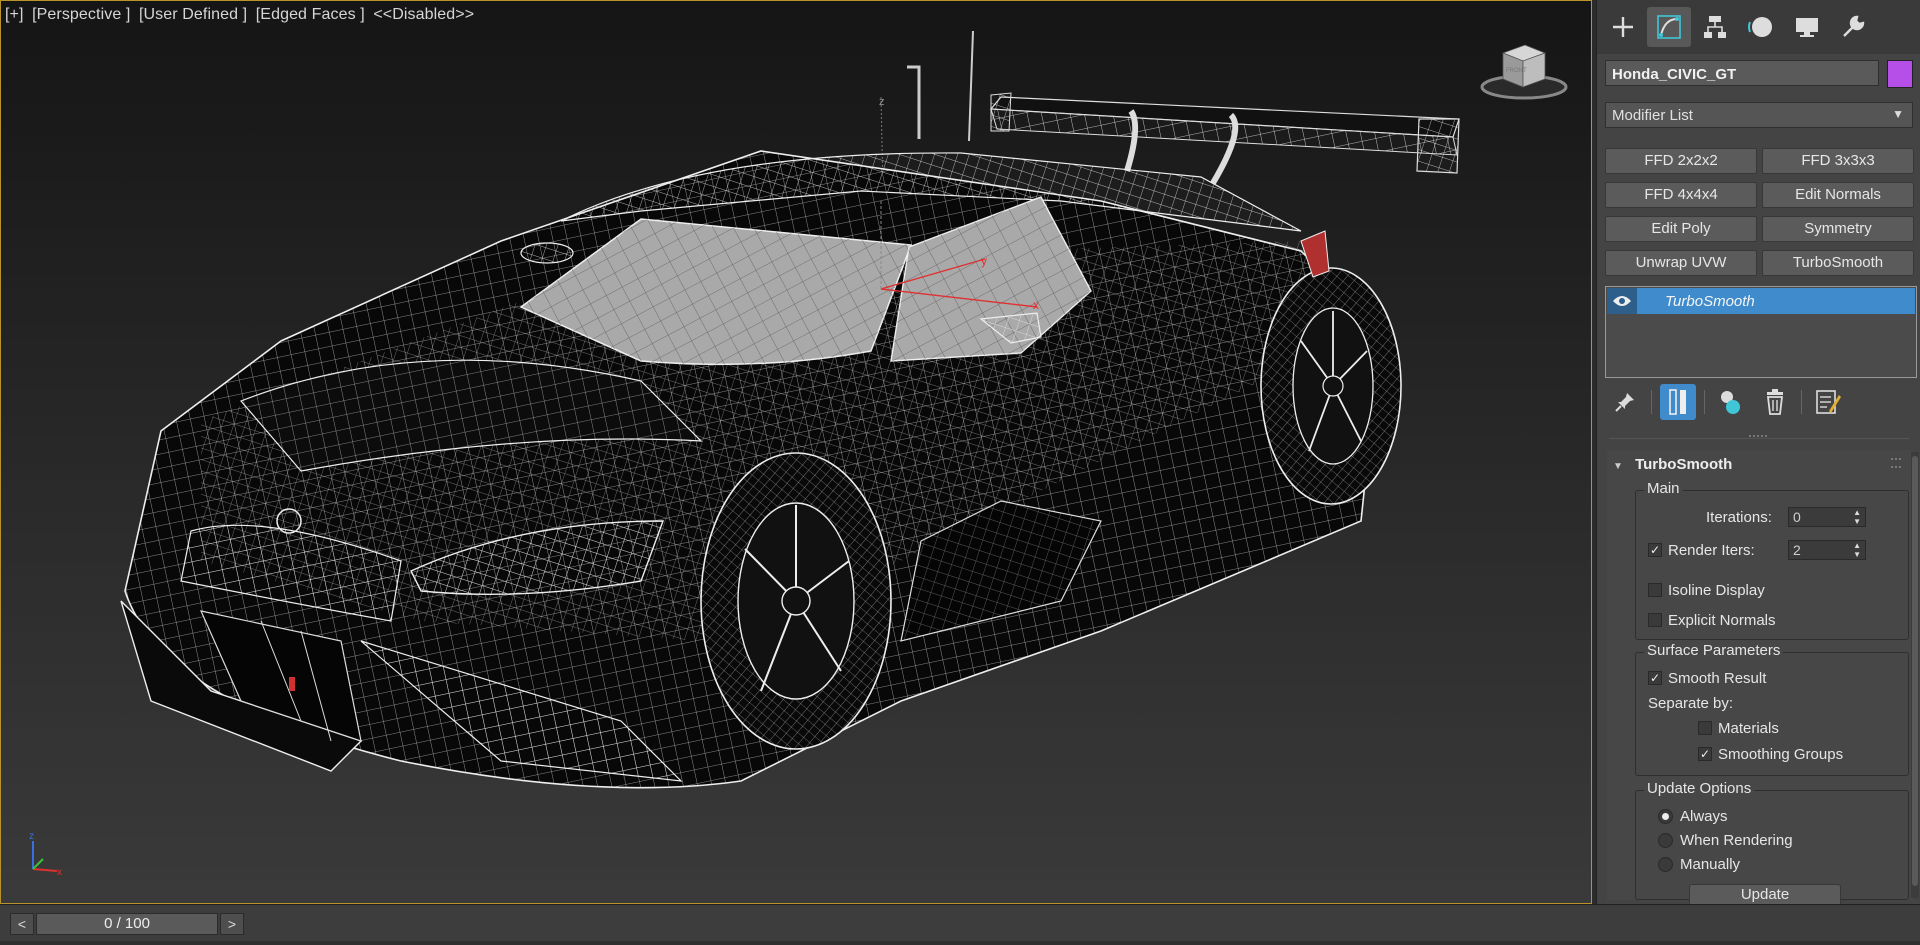 The width and height of the screenshot is (1920, 945). Describe the element at coordinates (1797, 550) in the screenshot. I see `render-iters-value: 2` at that location.